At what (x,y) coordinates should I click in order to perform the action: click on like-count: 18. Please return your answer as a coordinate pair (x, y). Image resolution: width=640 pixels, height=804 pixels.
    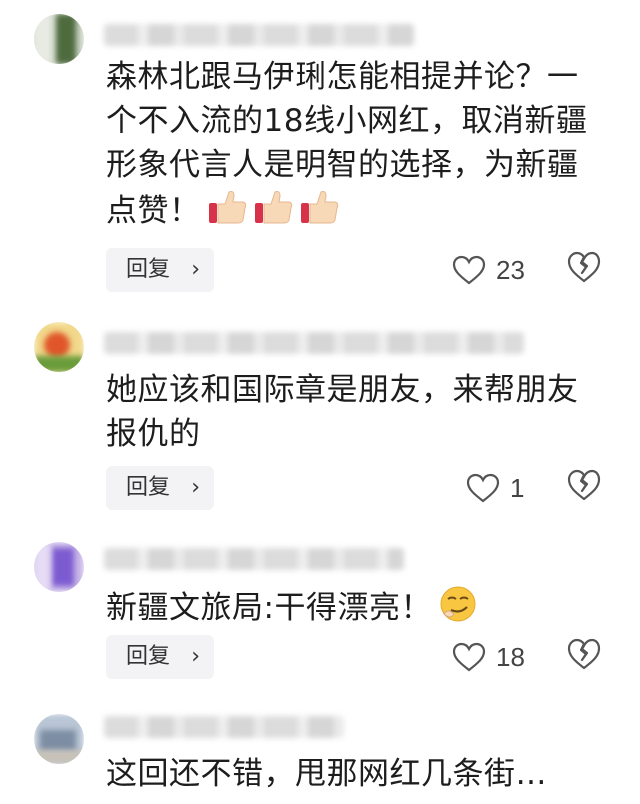
    Looking at the image, I should click on (510, 656).